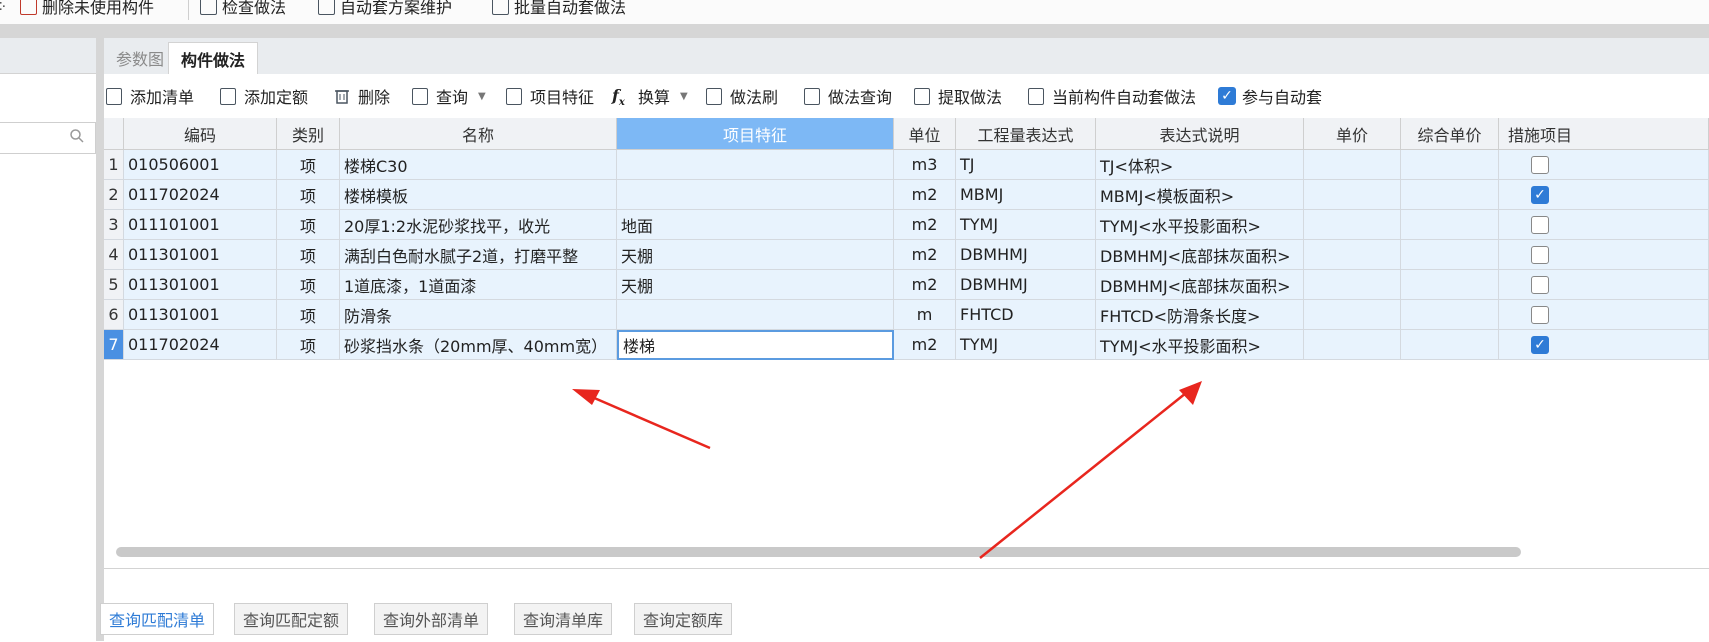 Image resolution: width=1709 pixels, height=642 pixels. What do you see at coordinates (213, 58) in the screenshot?
I see `tab-component-method: 构件做法` at bounding box center [213, 58].